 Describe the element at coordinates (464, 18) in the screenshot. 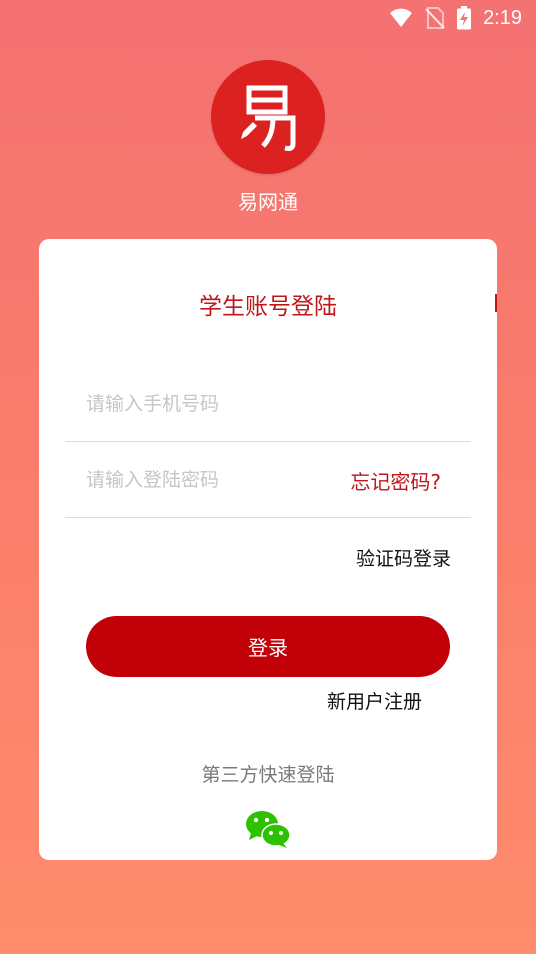

I see `battery-charging-icon` at that location.